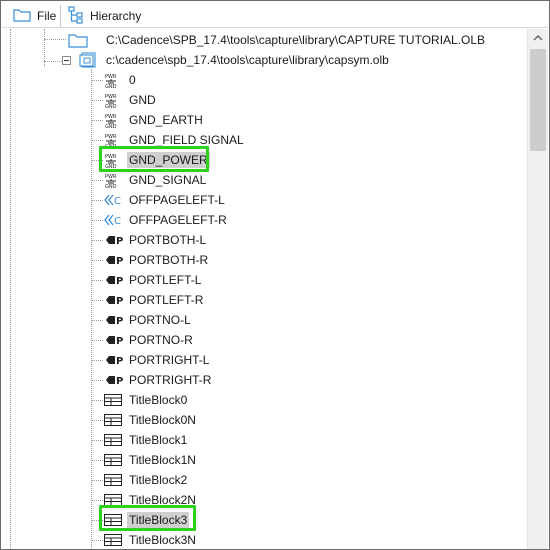  What do you see at coordinates (264, 260) in the screenshot?
I see `tree-item: P PORTBOTH-R` at bounding box center [264, 260].